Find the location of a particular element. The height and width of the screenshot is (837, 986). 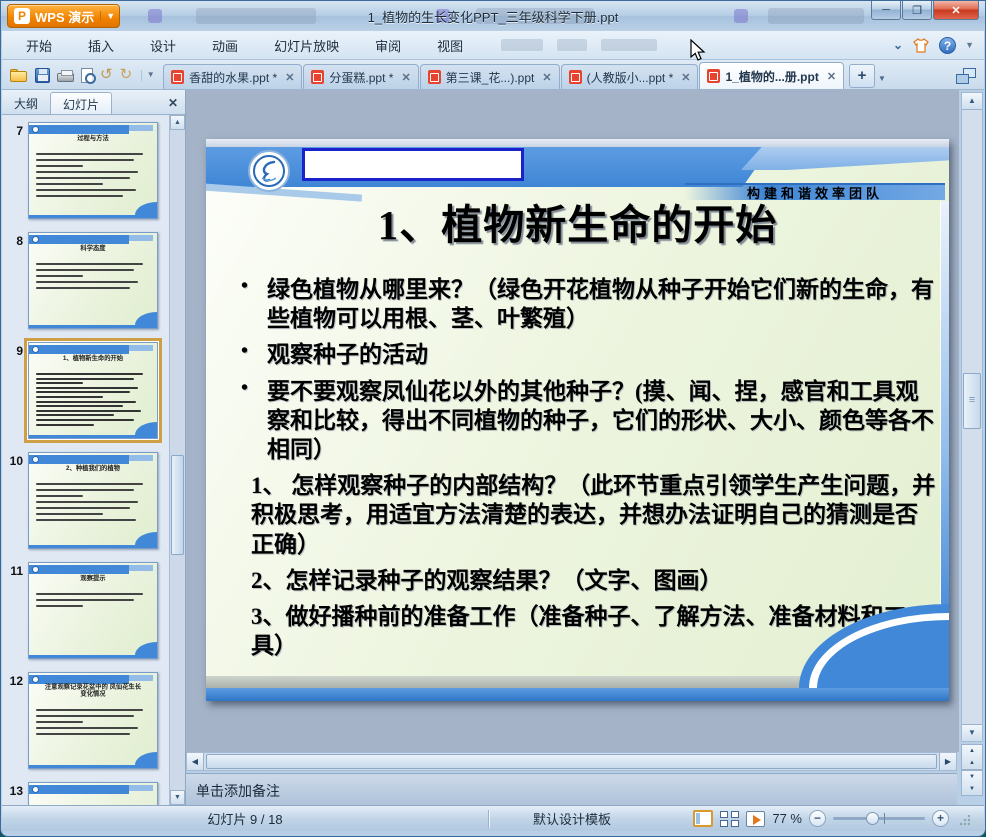

slide-sorter-icon is located at coordinates (730, 818).